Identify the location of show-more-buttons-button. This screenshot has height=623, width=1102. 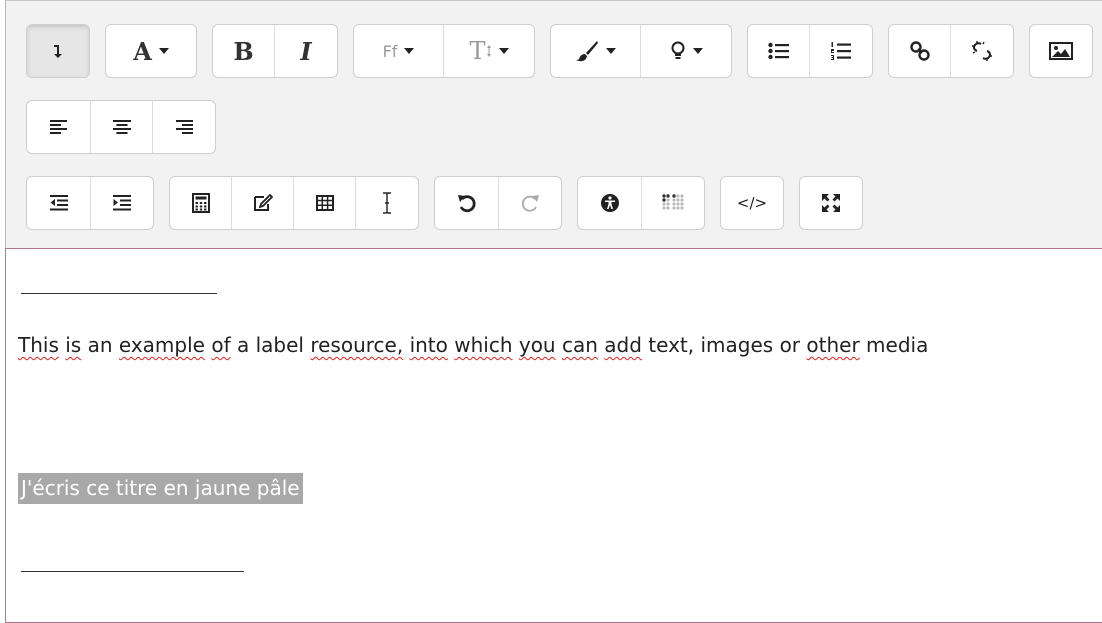
(58, 51).